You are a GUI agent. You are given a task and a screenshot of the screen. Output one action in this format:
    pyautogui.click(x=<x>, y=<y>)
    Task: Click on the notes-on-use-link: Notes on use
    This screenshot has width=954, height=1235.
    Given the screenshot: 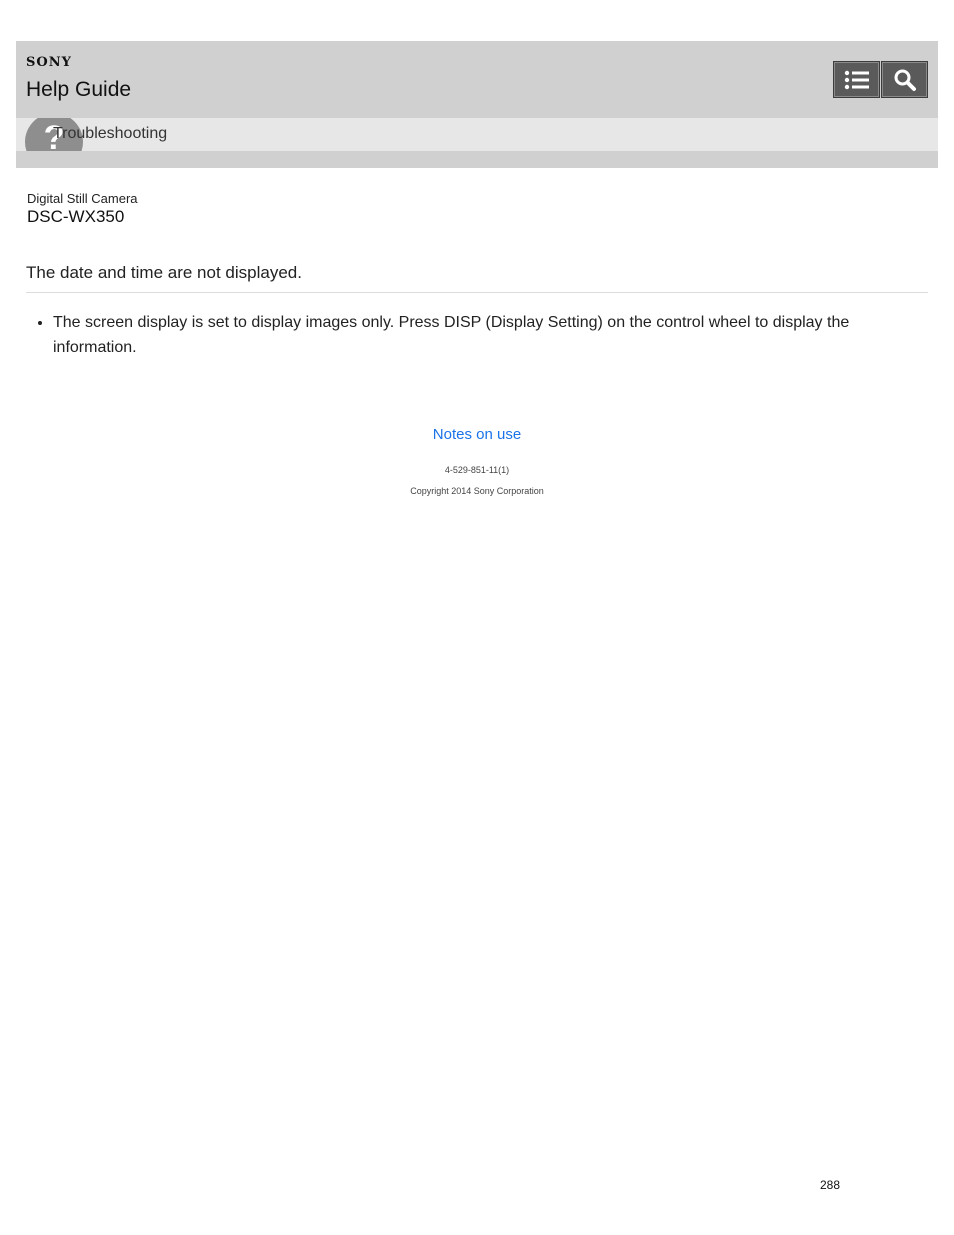 What is the action you would take?
    pyautogui.click(x=477, y=434)
    